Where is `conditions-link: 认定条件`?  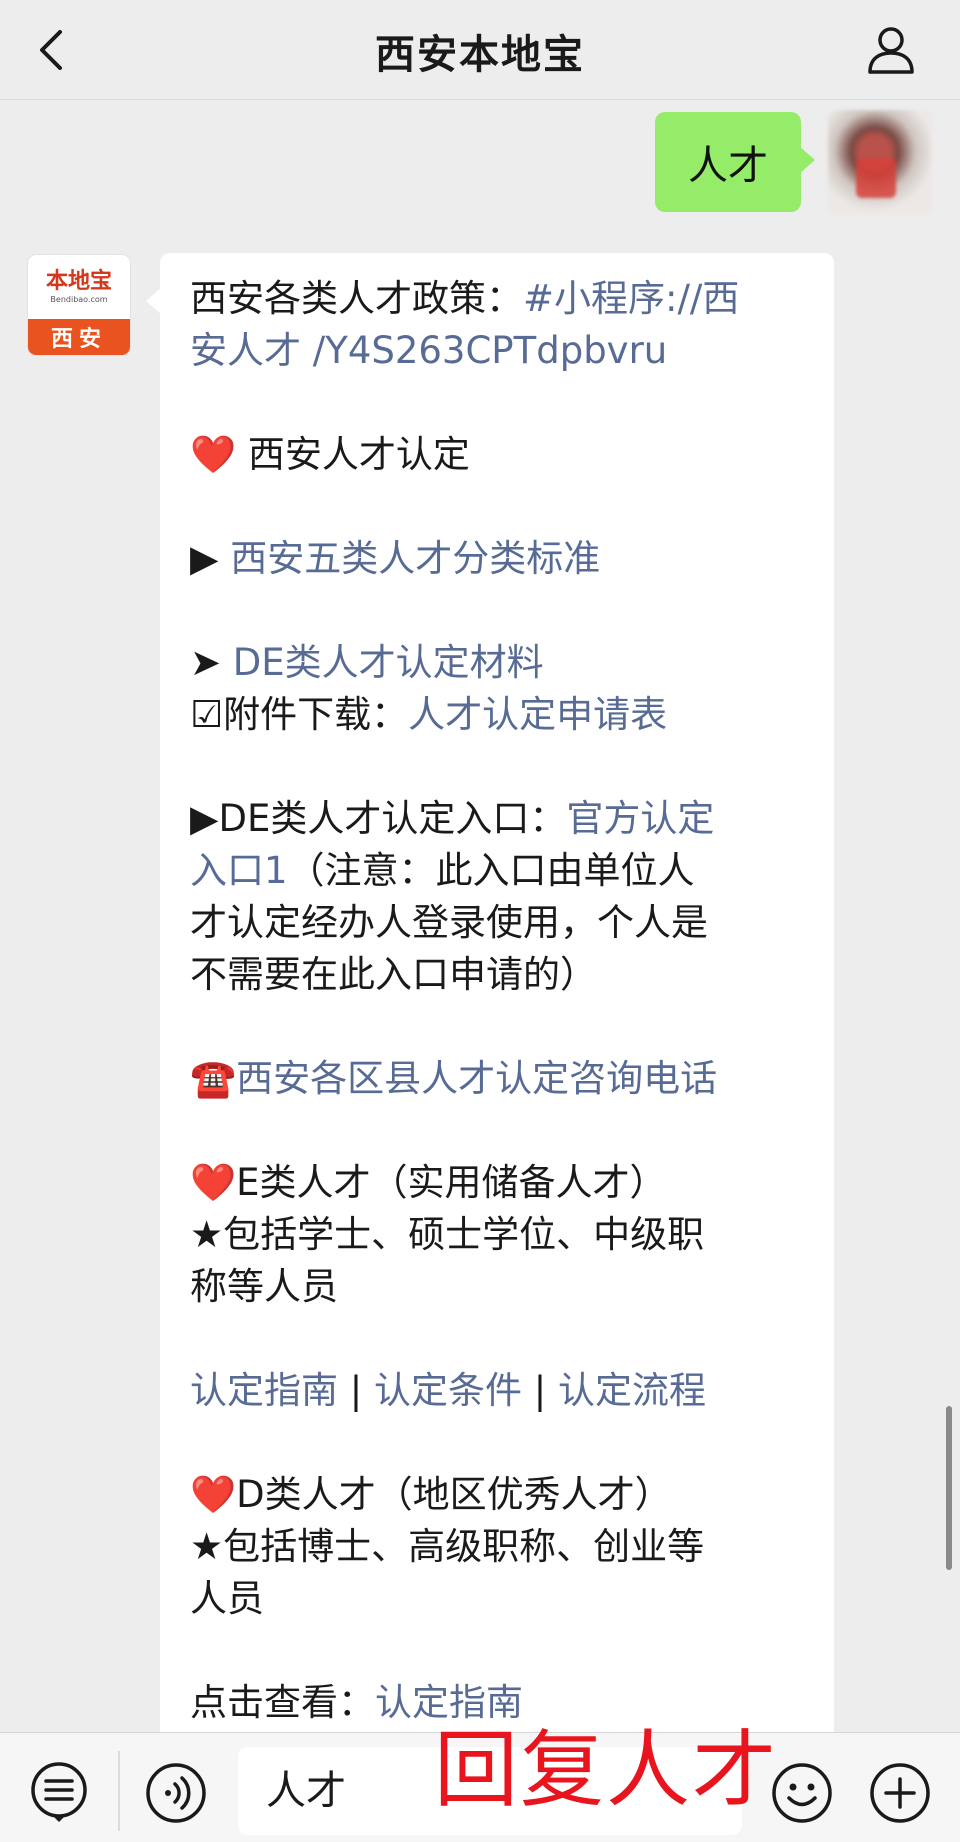 conditions-link: 认定条件 is located at coordinates (448, 1390).